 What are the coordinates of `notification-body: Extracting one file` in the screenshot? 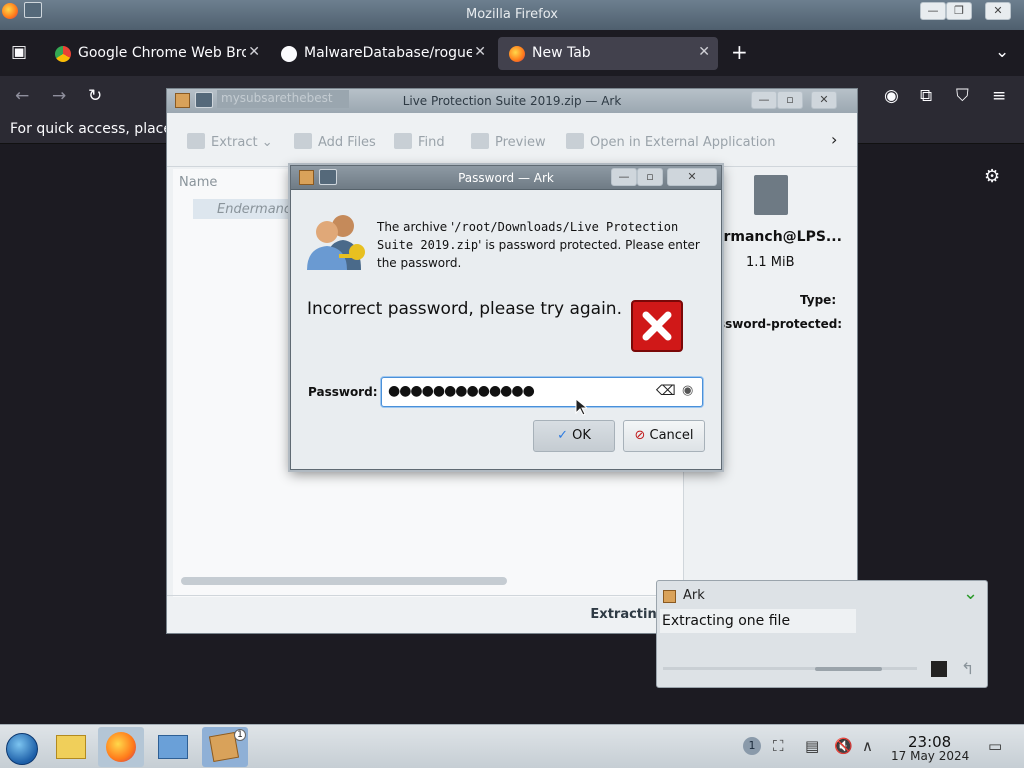 It's located at (758, 621).